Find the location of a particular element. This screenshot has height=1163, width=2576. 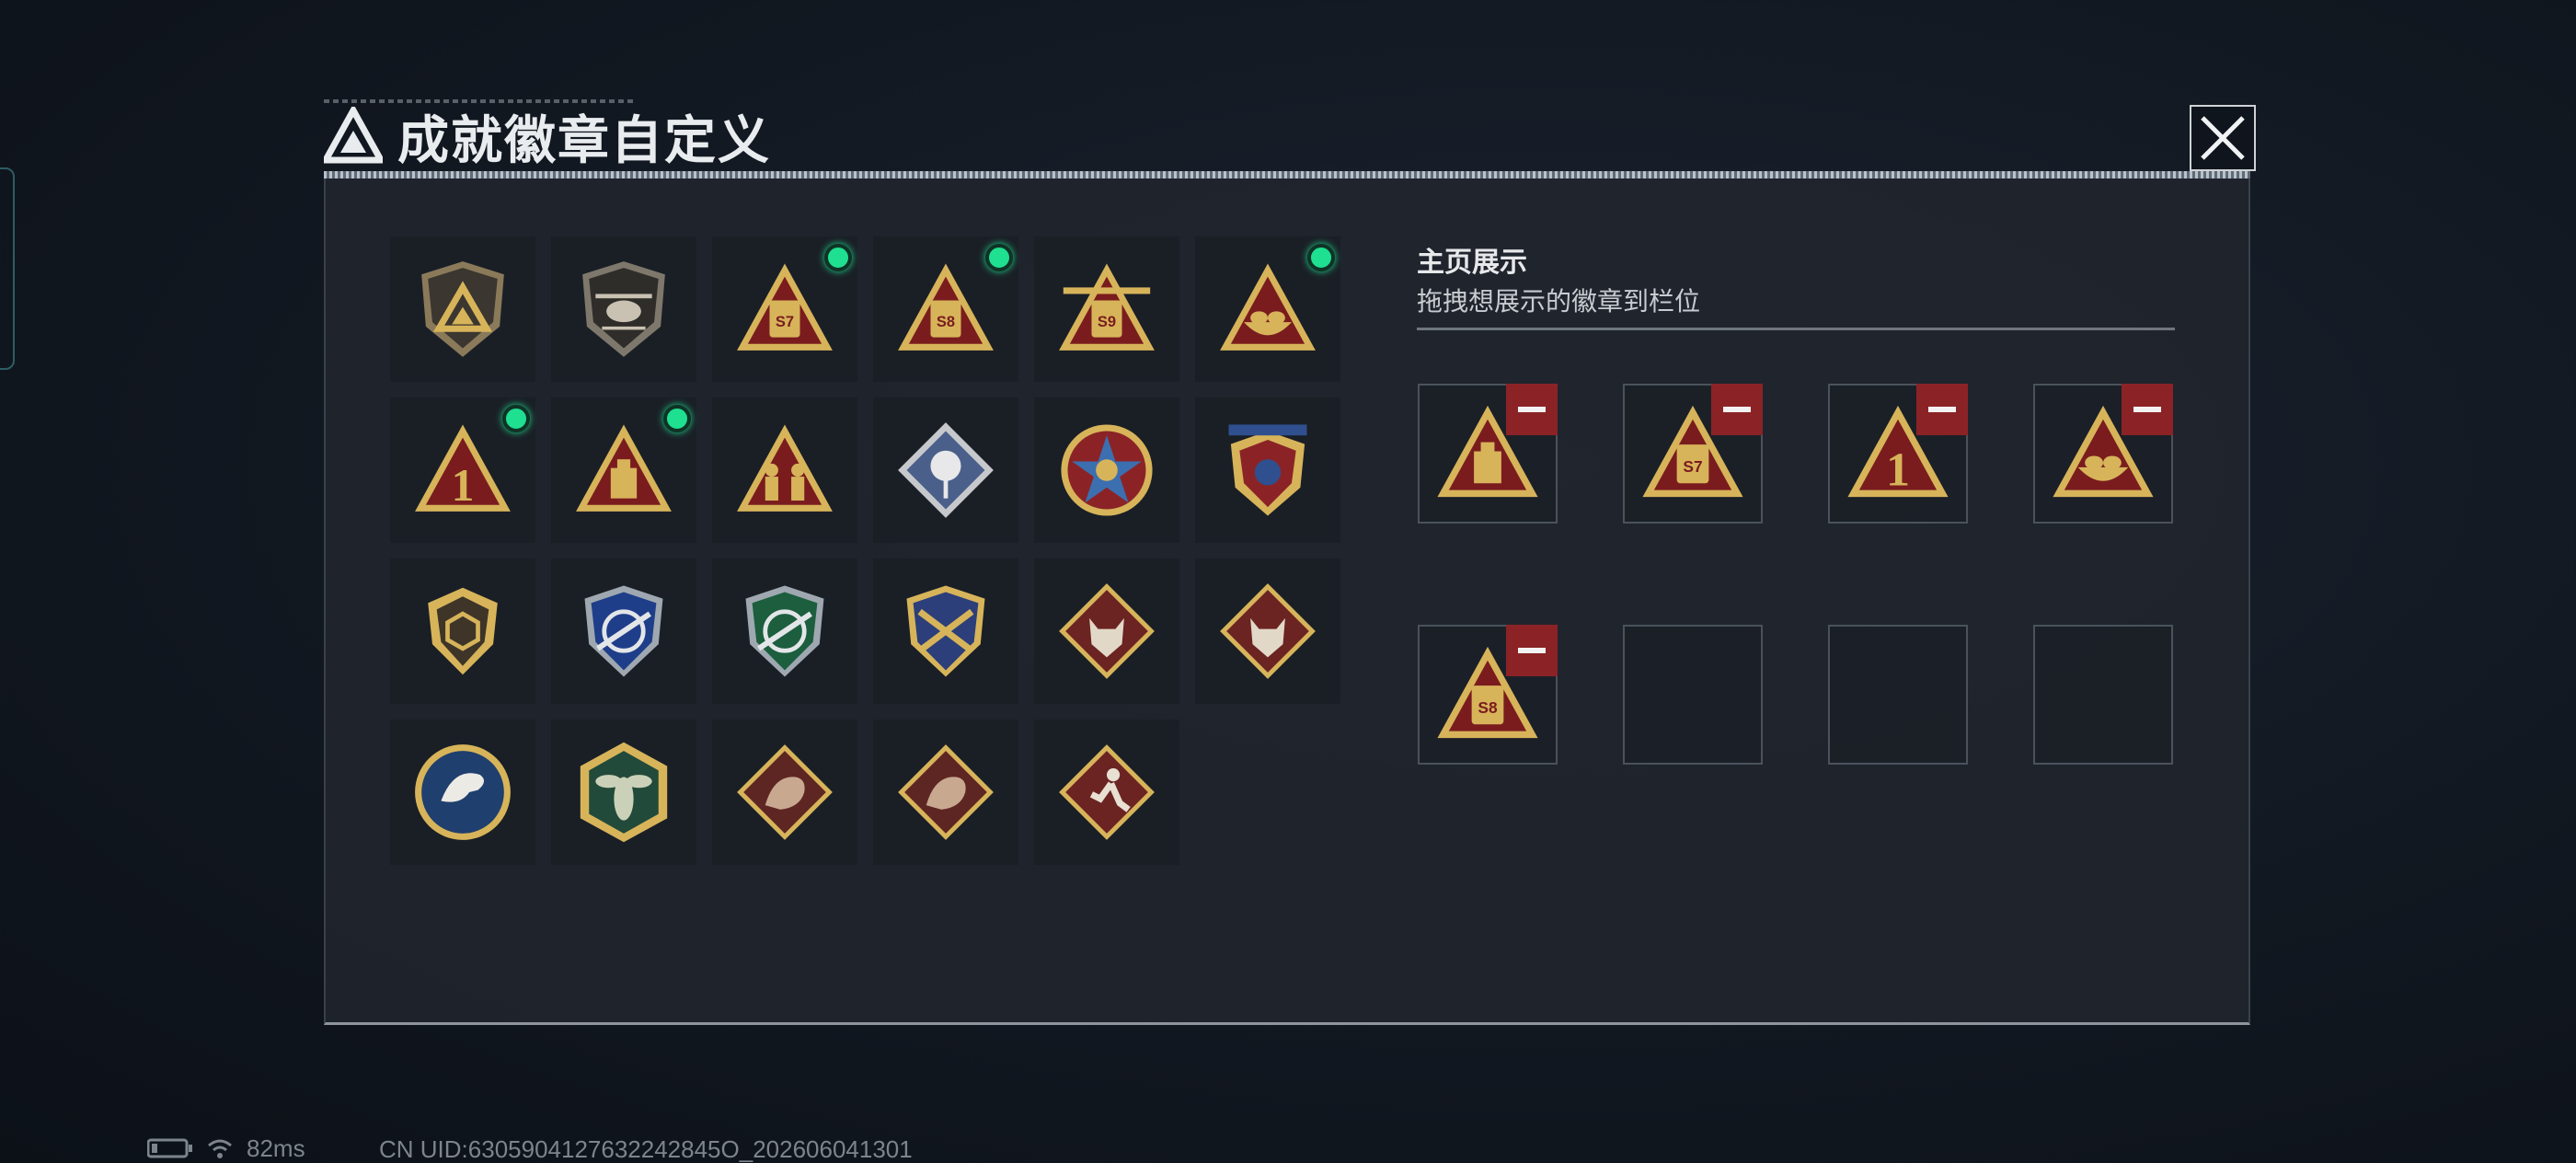

helicopter-shield-badge-icon is located at coordinates (623, 309).